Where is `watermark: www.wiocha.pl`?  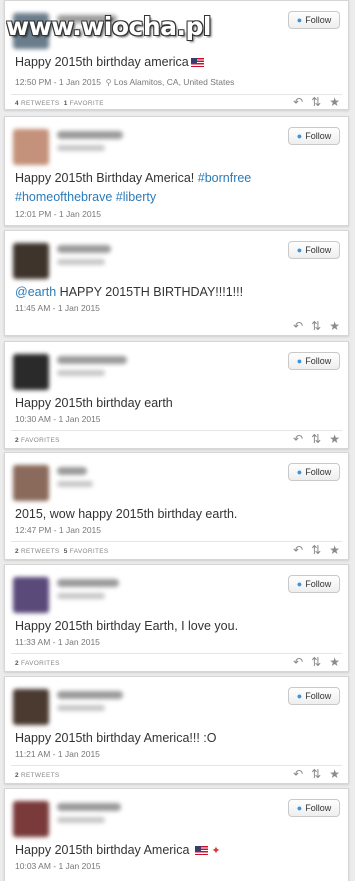 watermark: www.wiocha.pl is located at coordinates (108, 26).